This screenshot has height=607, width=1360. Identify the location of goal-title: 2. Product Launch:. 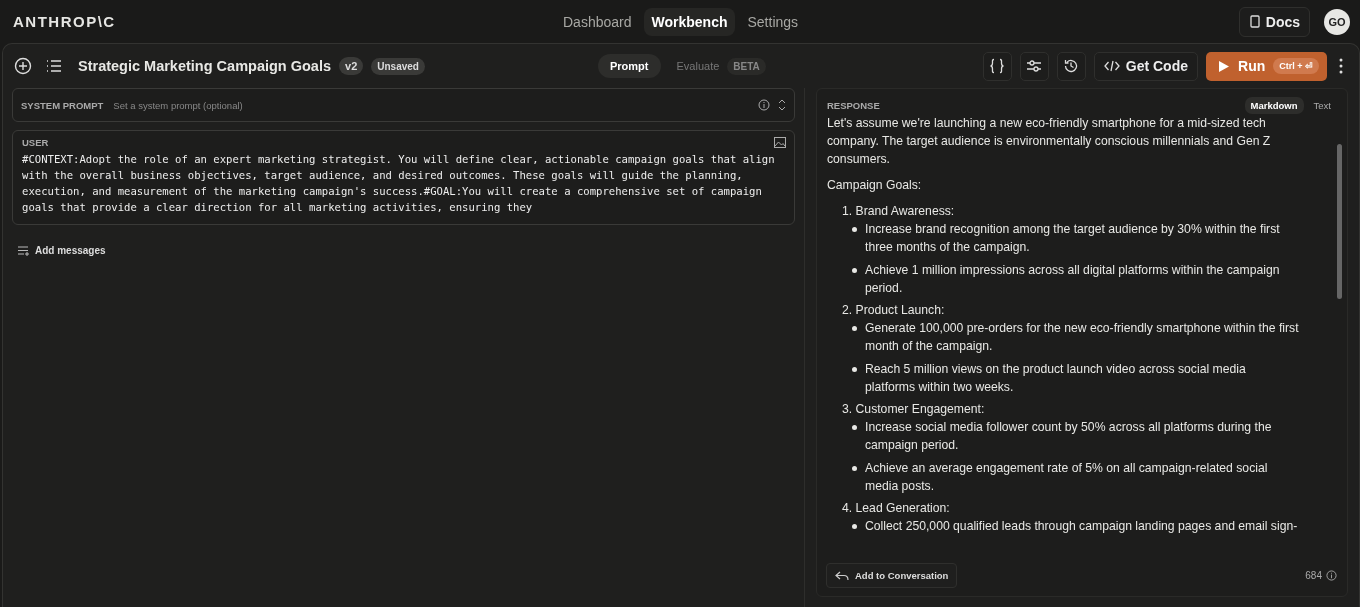
(894, 310).